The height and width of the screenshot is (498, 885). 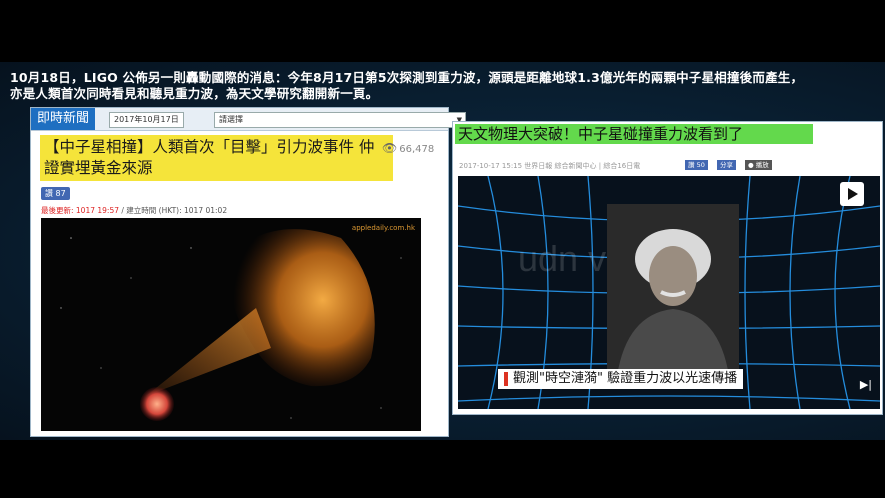 What do you see at coordinates (726, 165) in the screenshot?
I see `share-button: 分享` at bounding box center [726, 165].